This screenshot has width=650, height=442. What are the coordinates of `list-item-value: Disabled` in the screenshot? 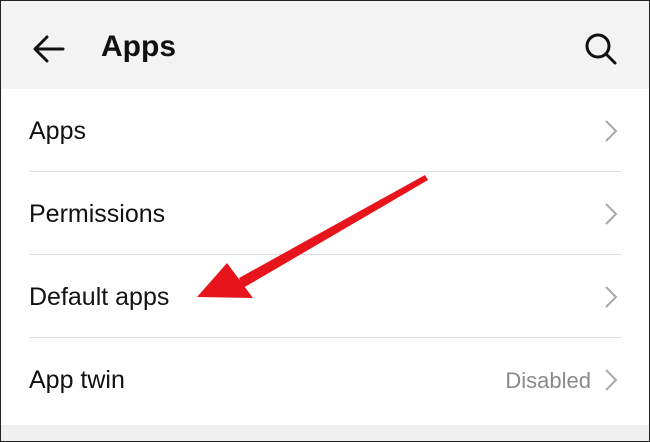 It's located at (548, 380).